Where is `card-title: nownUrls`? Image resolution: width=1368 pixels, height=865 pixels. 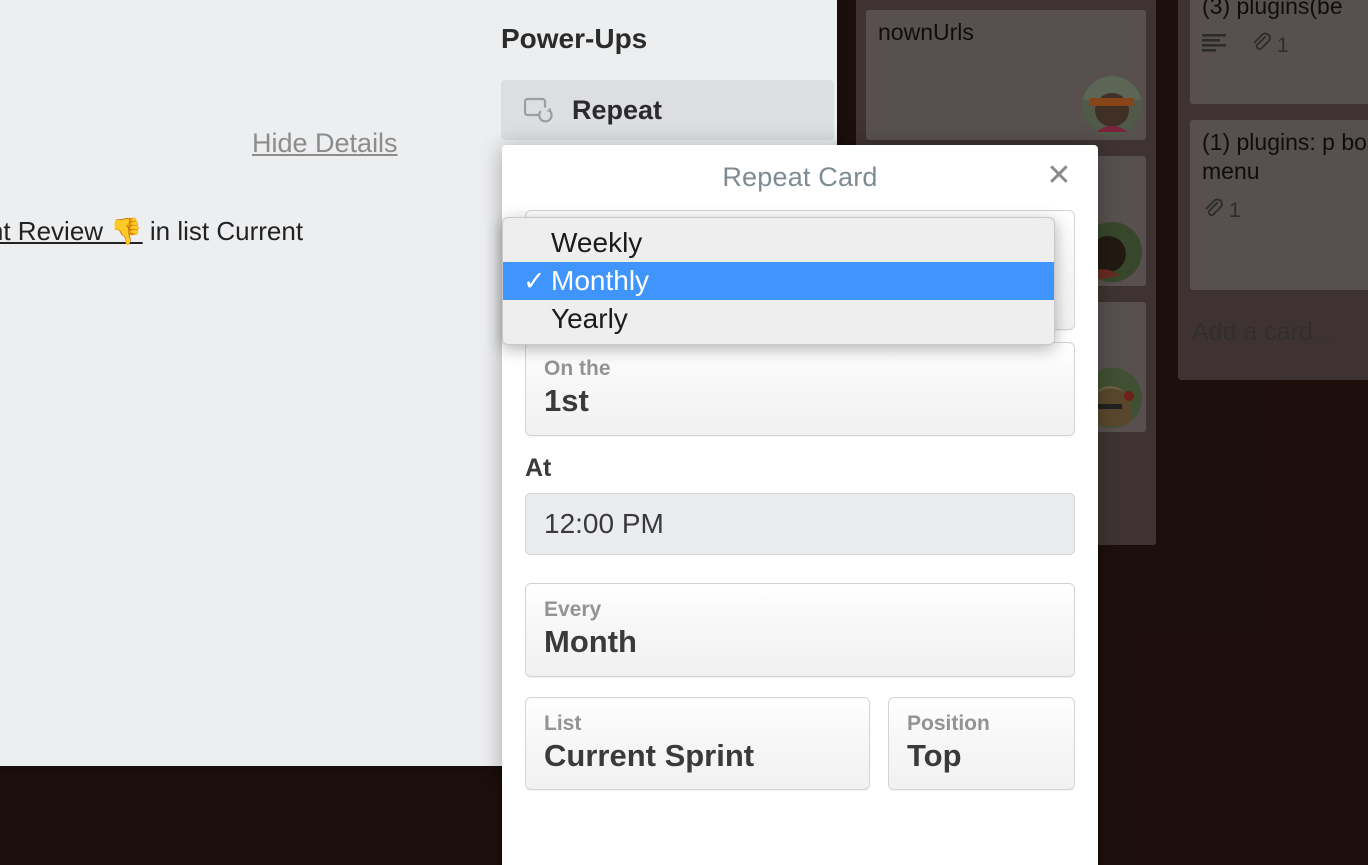
card-title: nownUrls is located at coordinates (926, 32).